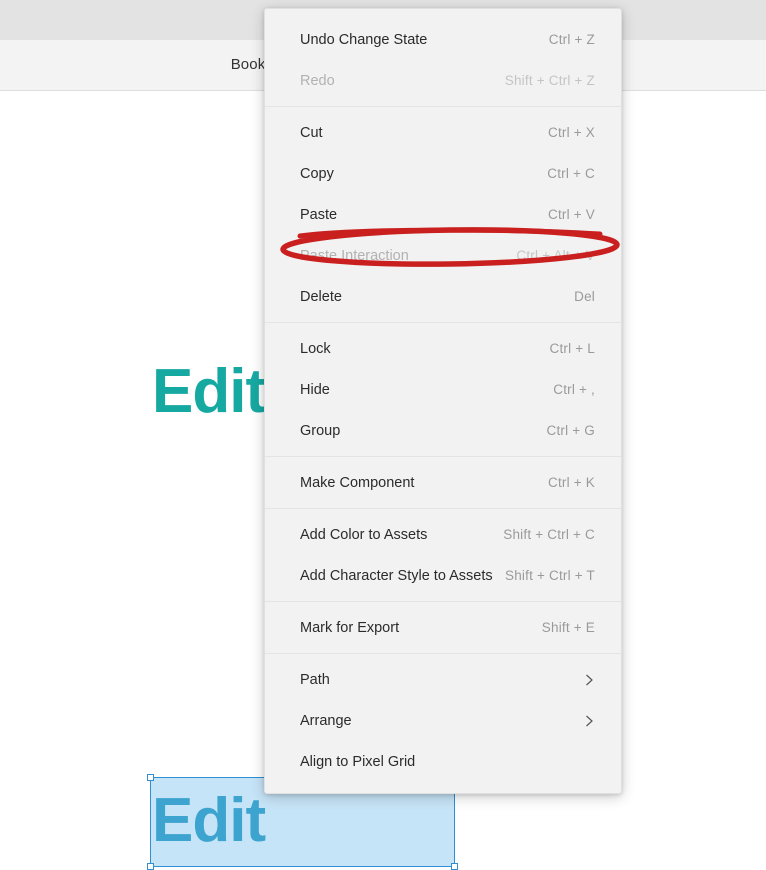  I want to click on menu-item-delete: Delete Del, so click(443, 296).